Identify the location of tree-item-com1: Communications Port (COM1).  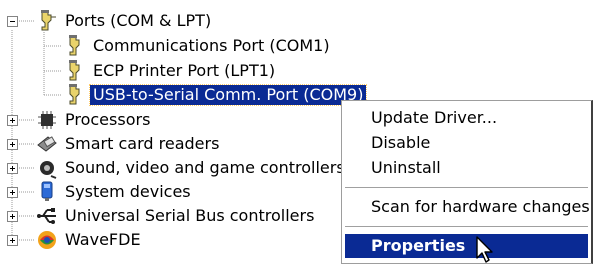
(198, 46).